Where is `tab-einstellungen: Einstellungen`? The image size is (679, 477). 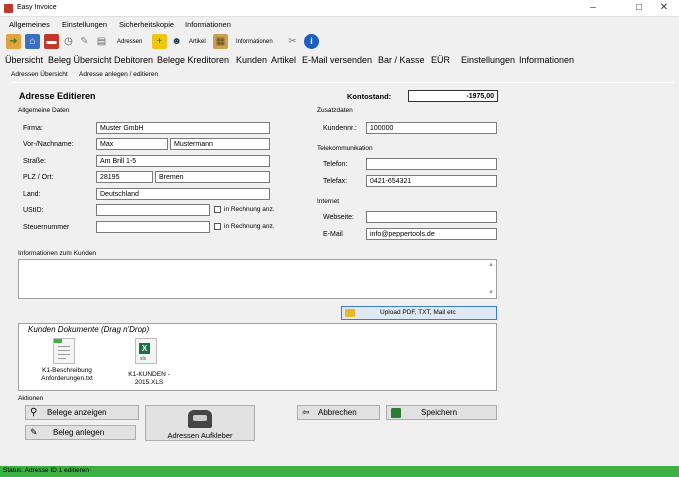 tab-einstellungen: Einstellungen is located at coordinates (488, 60).